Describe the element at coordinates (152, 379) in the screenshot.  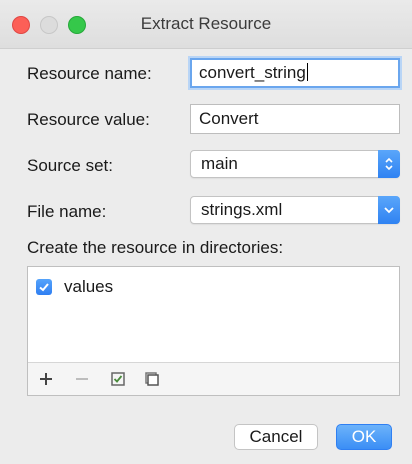
I see `unselect-all-icon` at that location.